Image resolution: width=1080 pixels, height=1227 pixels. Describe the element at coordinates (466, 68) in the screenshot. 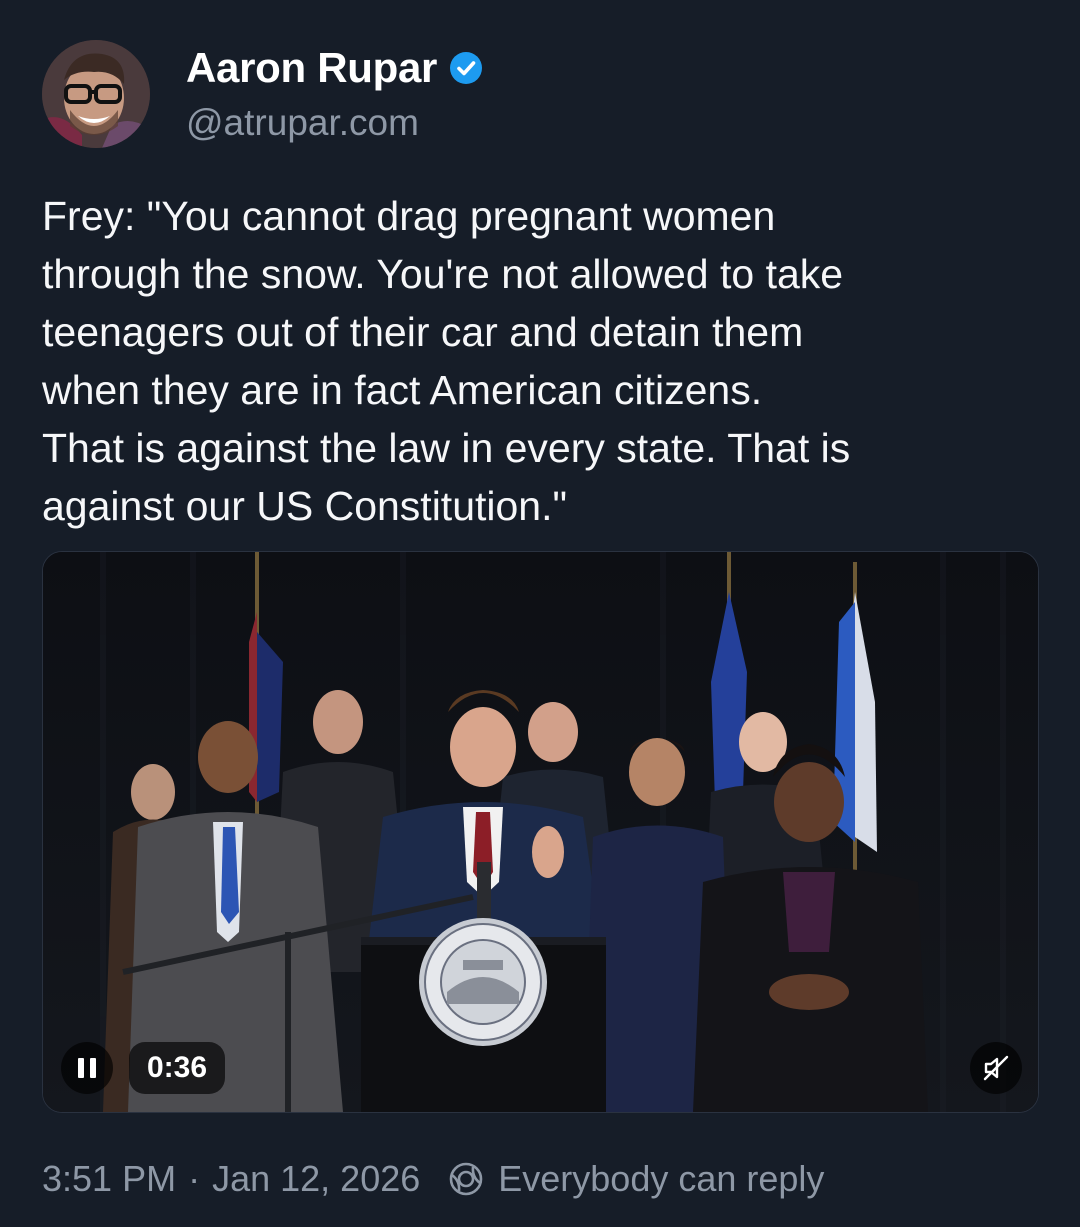

I see `verified-check-icon` at that location.